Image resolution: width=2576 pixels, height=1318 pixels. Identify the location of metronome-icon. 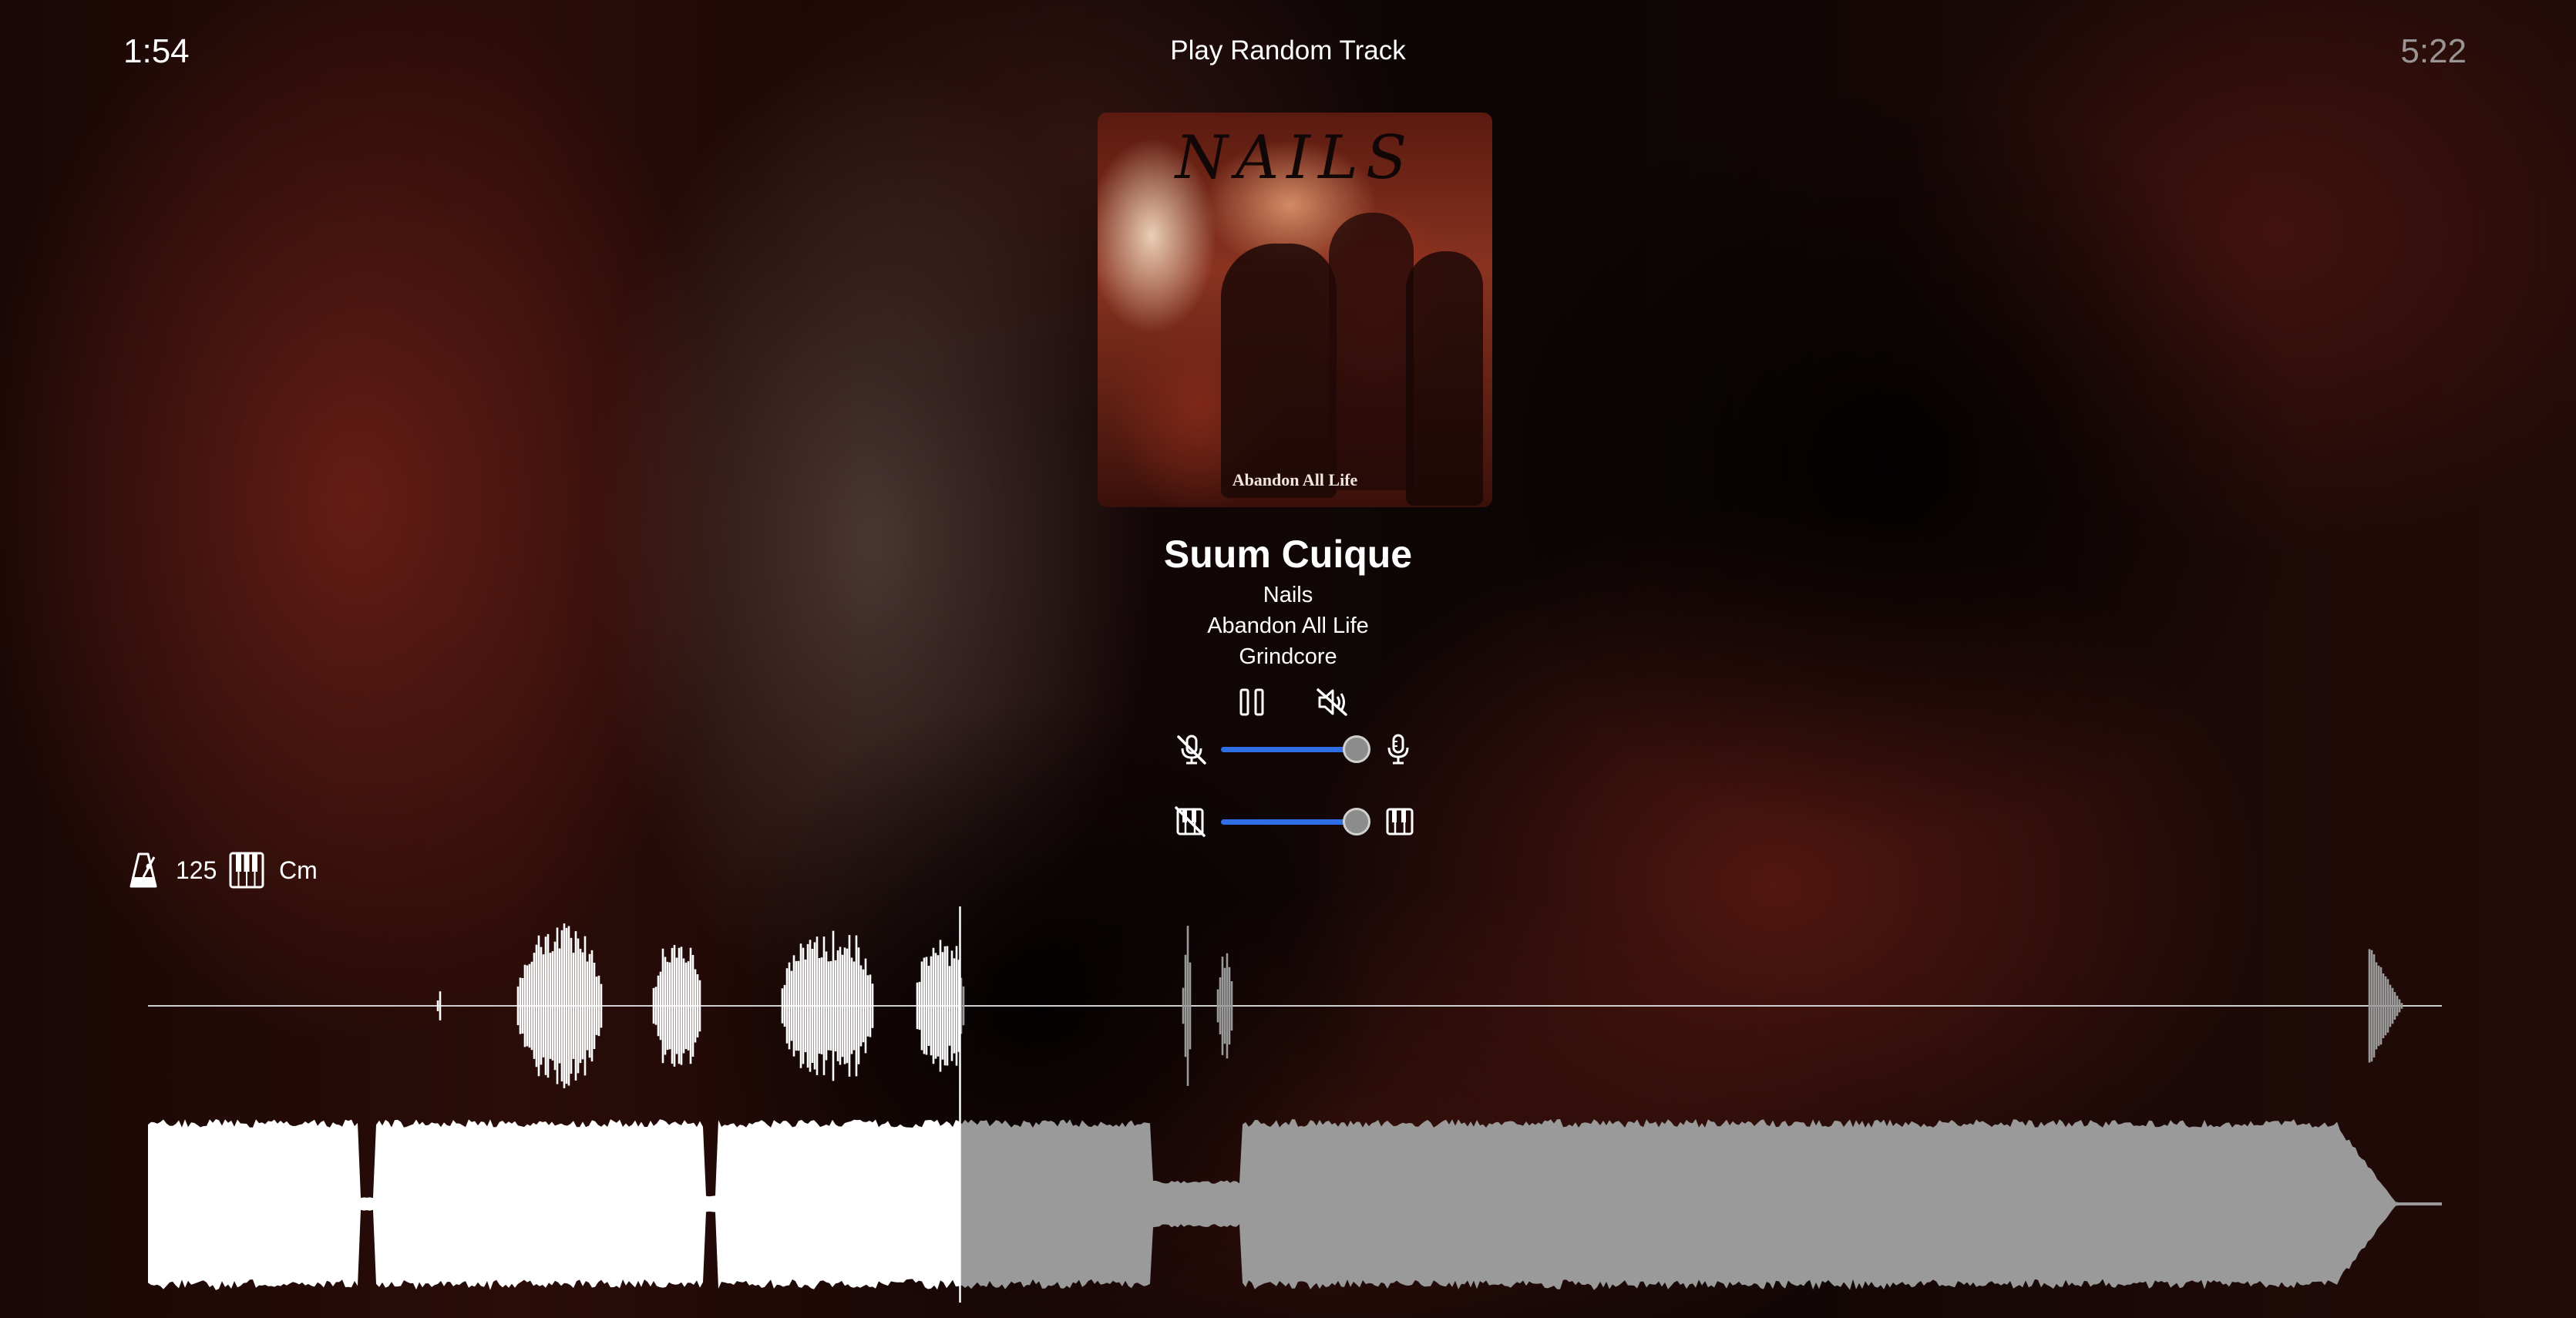
(143, 870).